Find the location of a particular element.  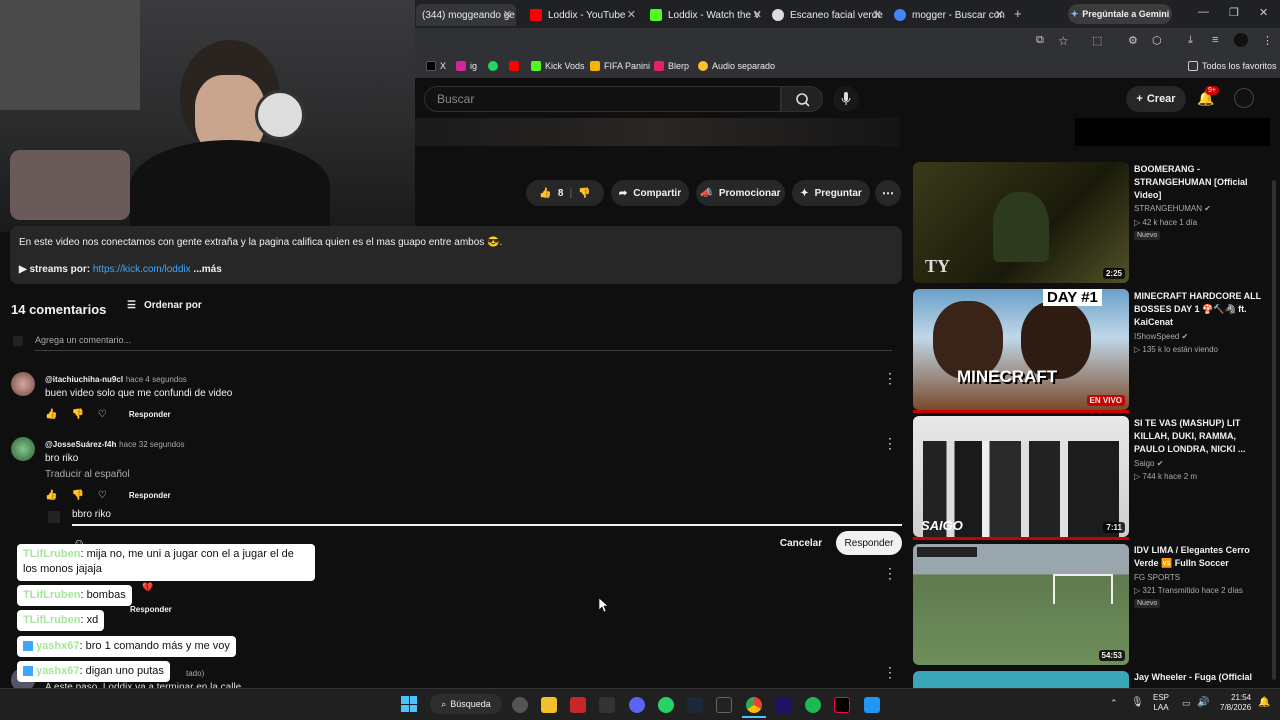

comment-time: hace 32 segundos is located at coordinates (151, 444).